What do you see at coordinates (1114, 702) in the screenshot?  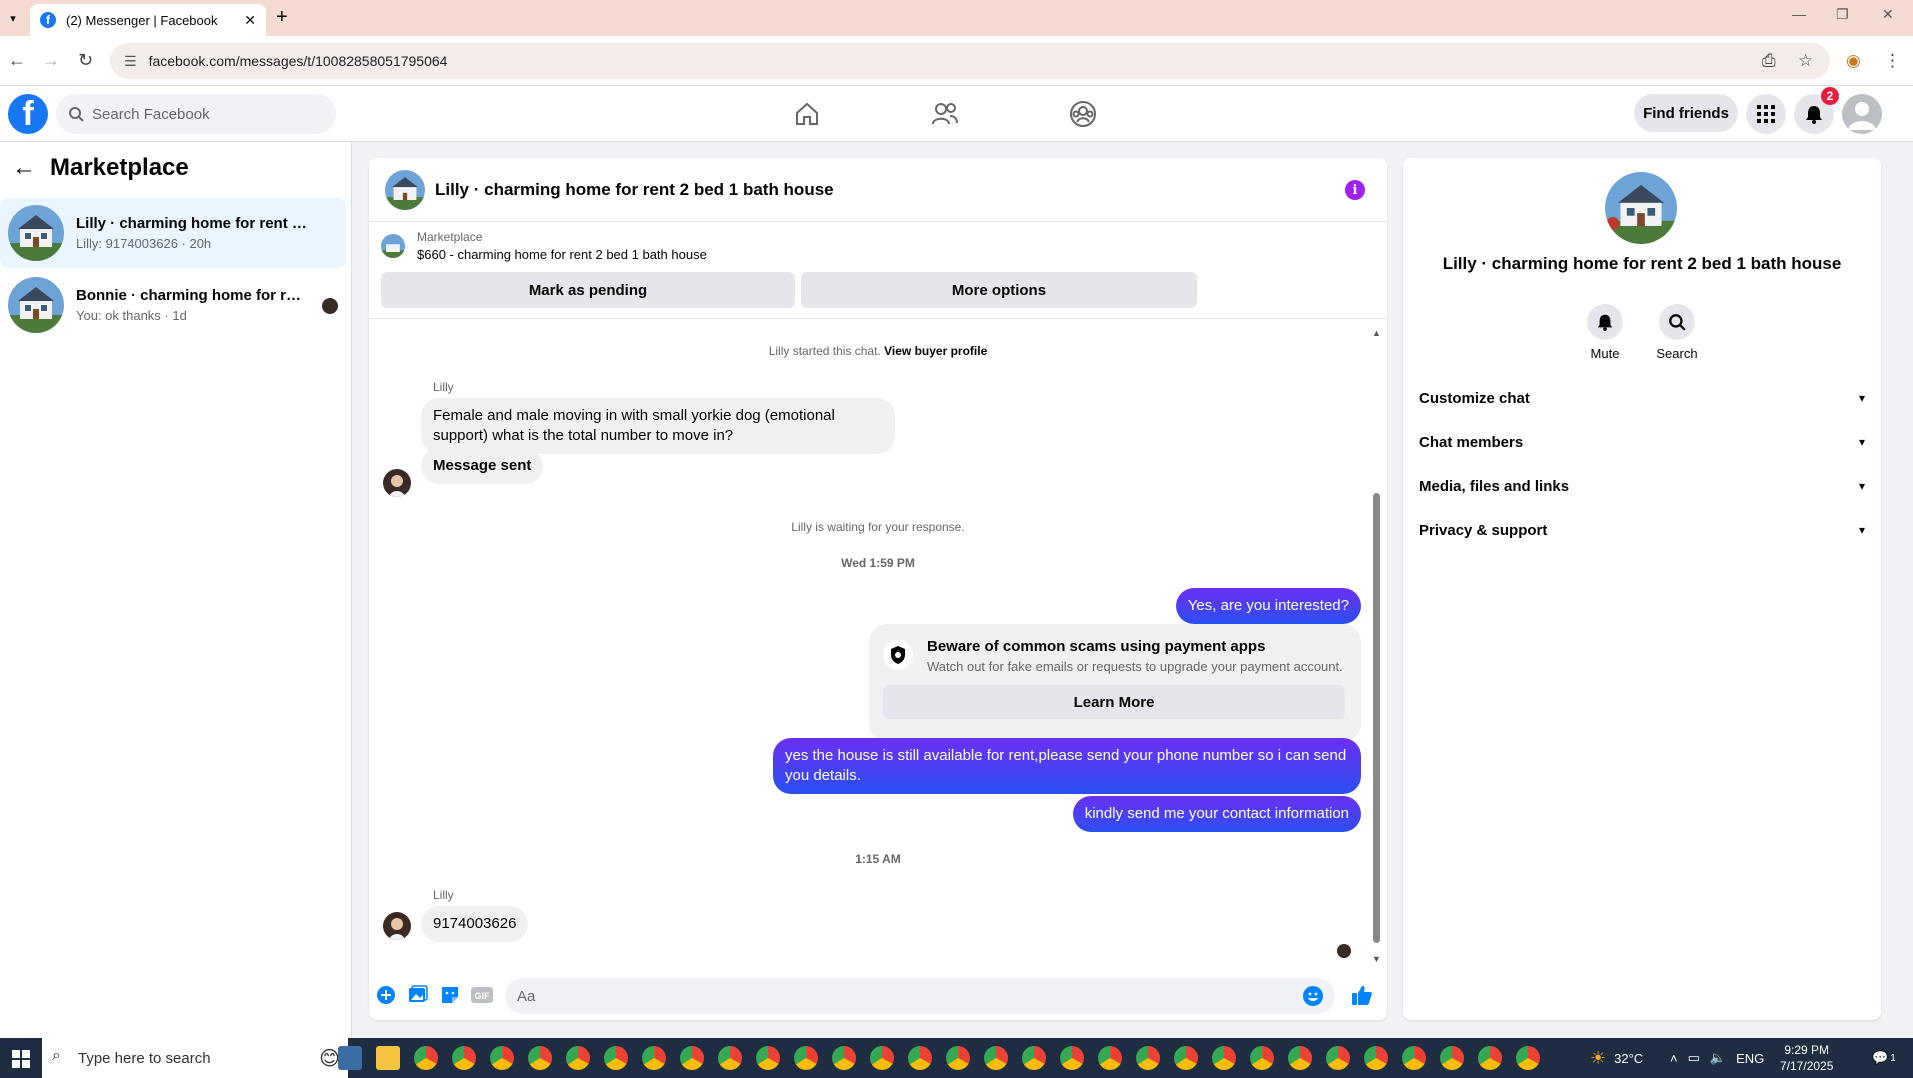 I see `learn-more-button: Learn More` at bounding box center [1114, 702].